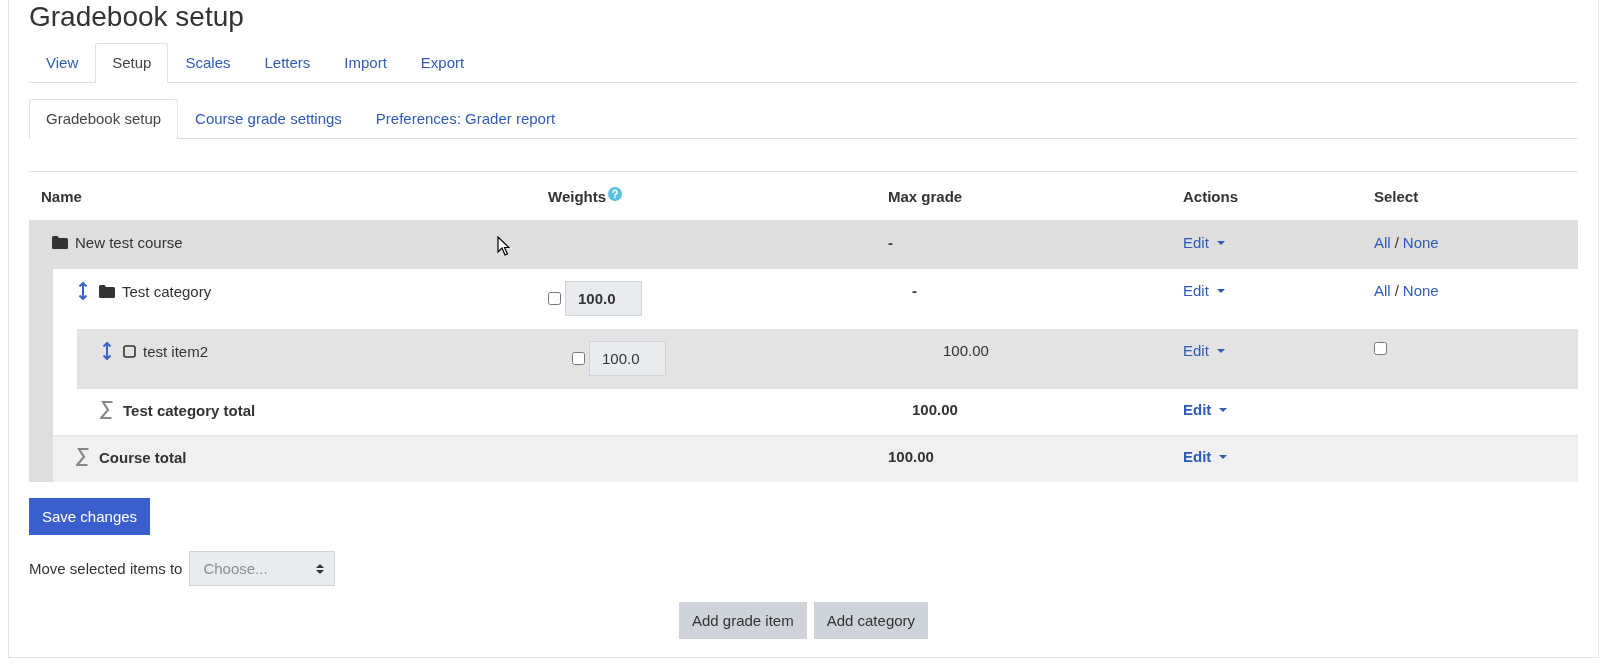  Describe the element at coordinates (871, 620) in the screenshot. I see `add-button: Add category` at that location.